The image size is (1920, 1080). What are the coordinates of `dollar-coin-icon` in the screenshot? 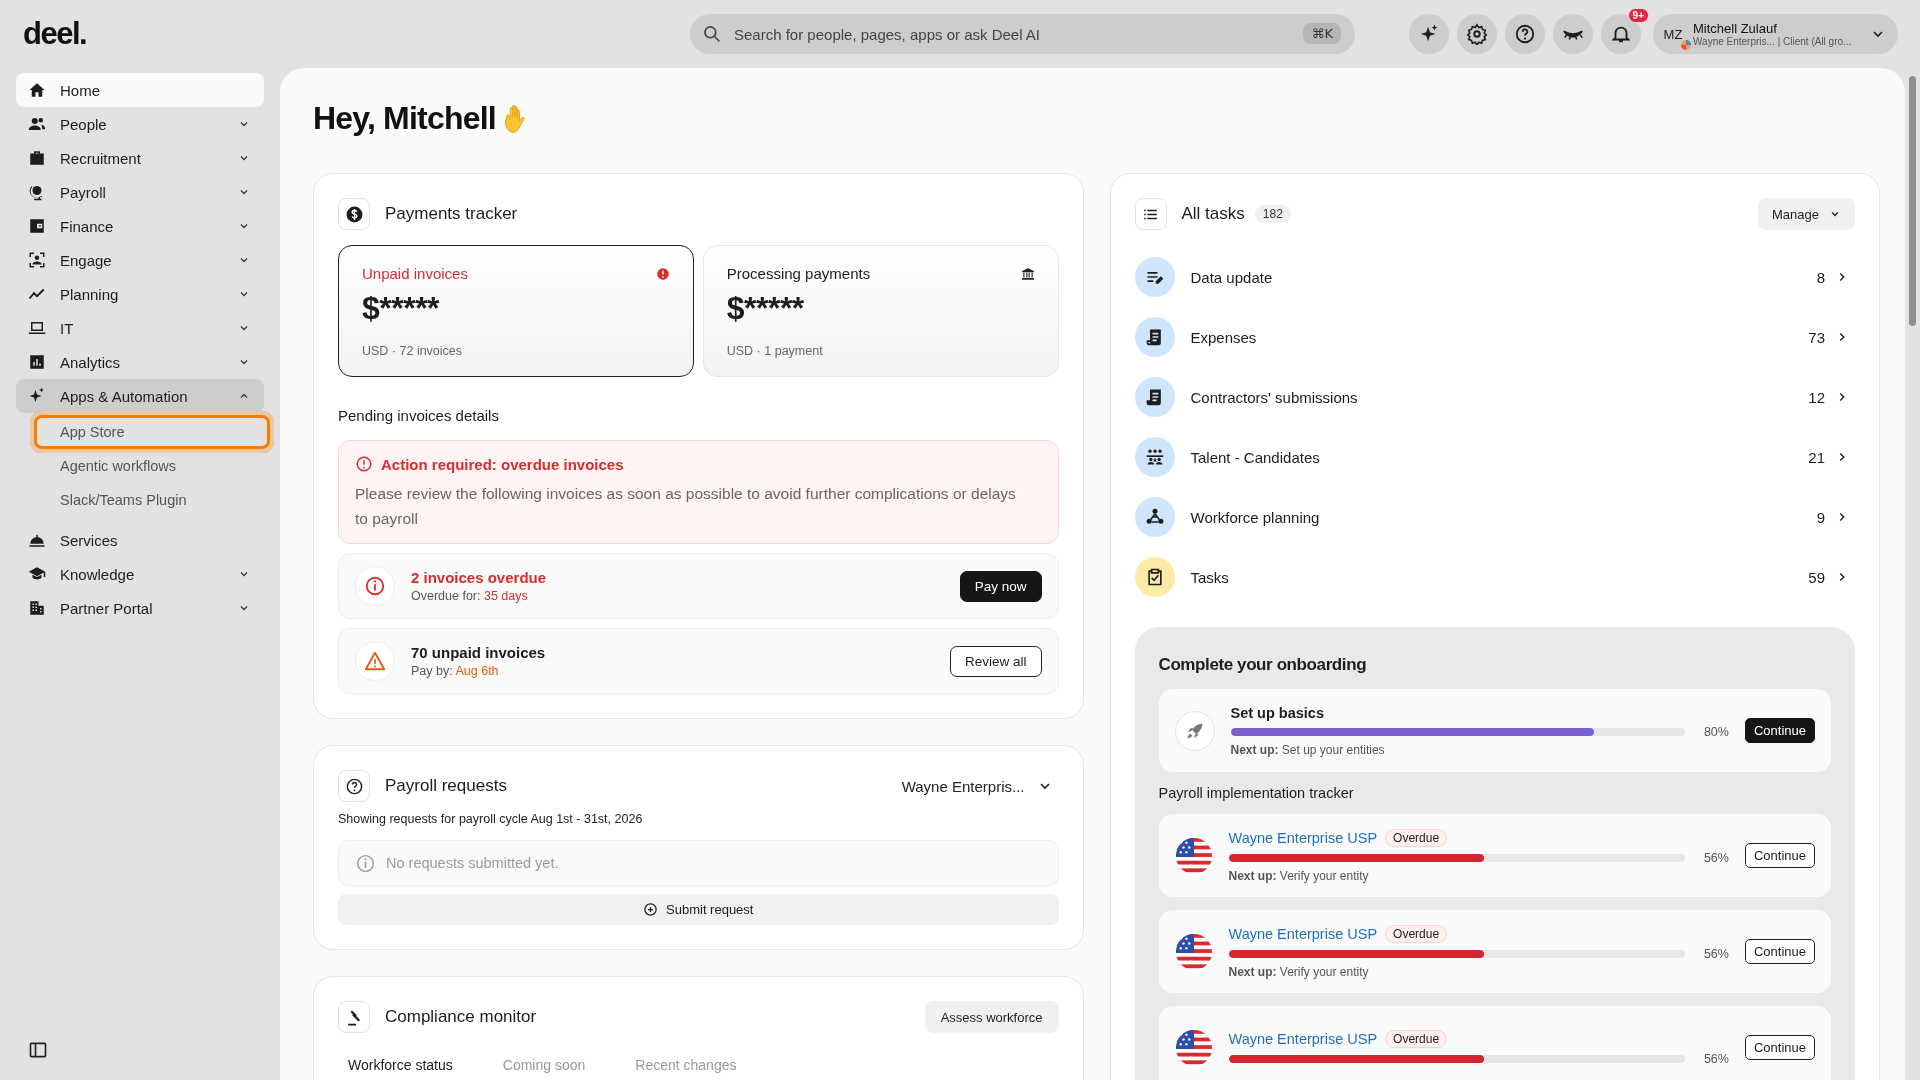 It's located at (354, 214).